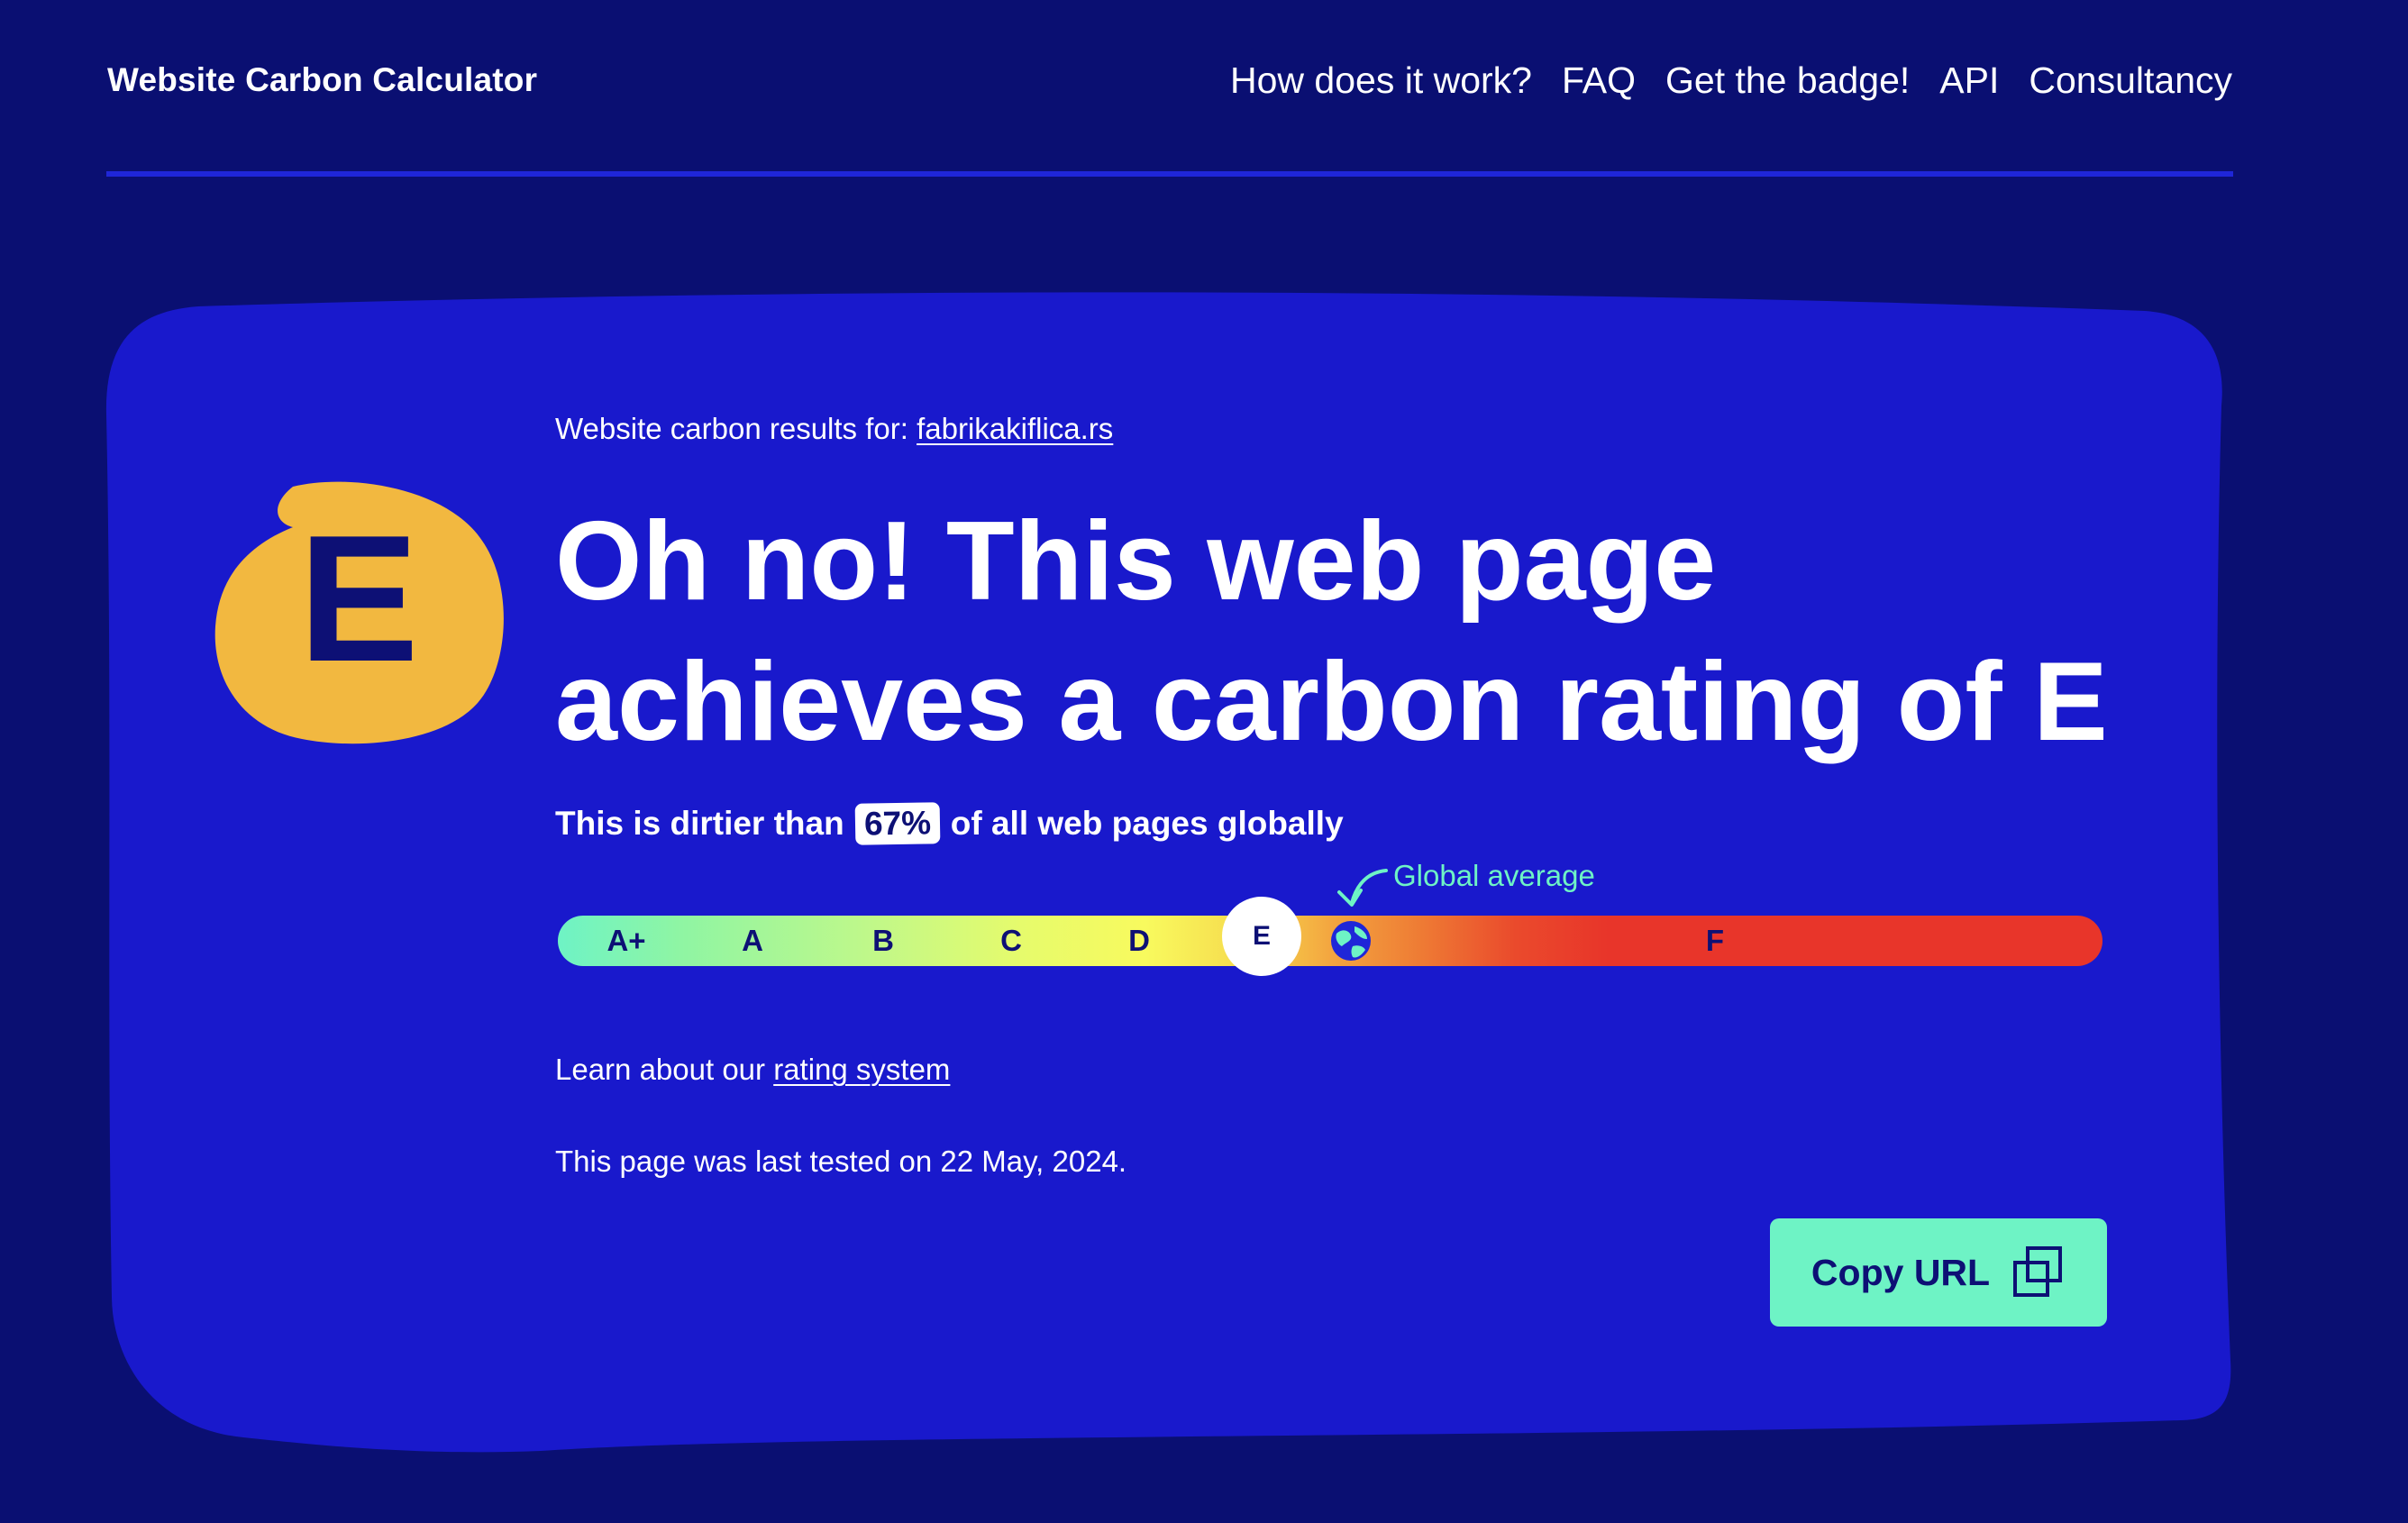  Describe the element at coordinates (1011, 940) in the screenshot. I see `scale-label-c: C` at that location.